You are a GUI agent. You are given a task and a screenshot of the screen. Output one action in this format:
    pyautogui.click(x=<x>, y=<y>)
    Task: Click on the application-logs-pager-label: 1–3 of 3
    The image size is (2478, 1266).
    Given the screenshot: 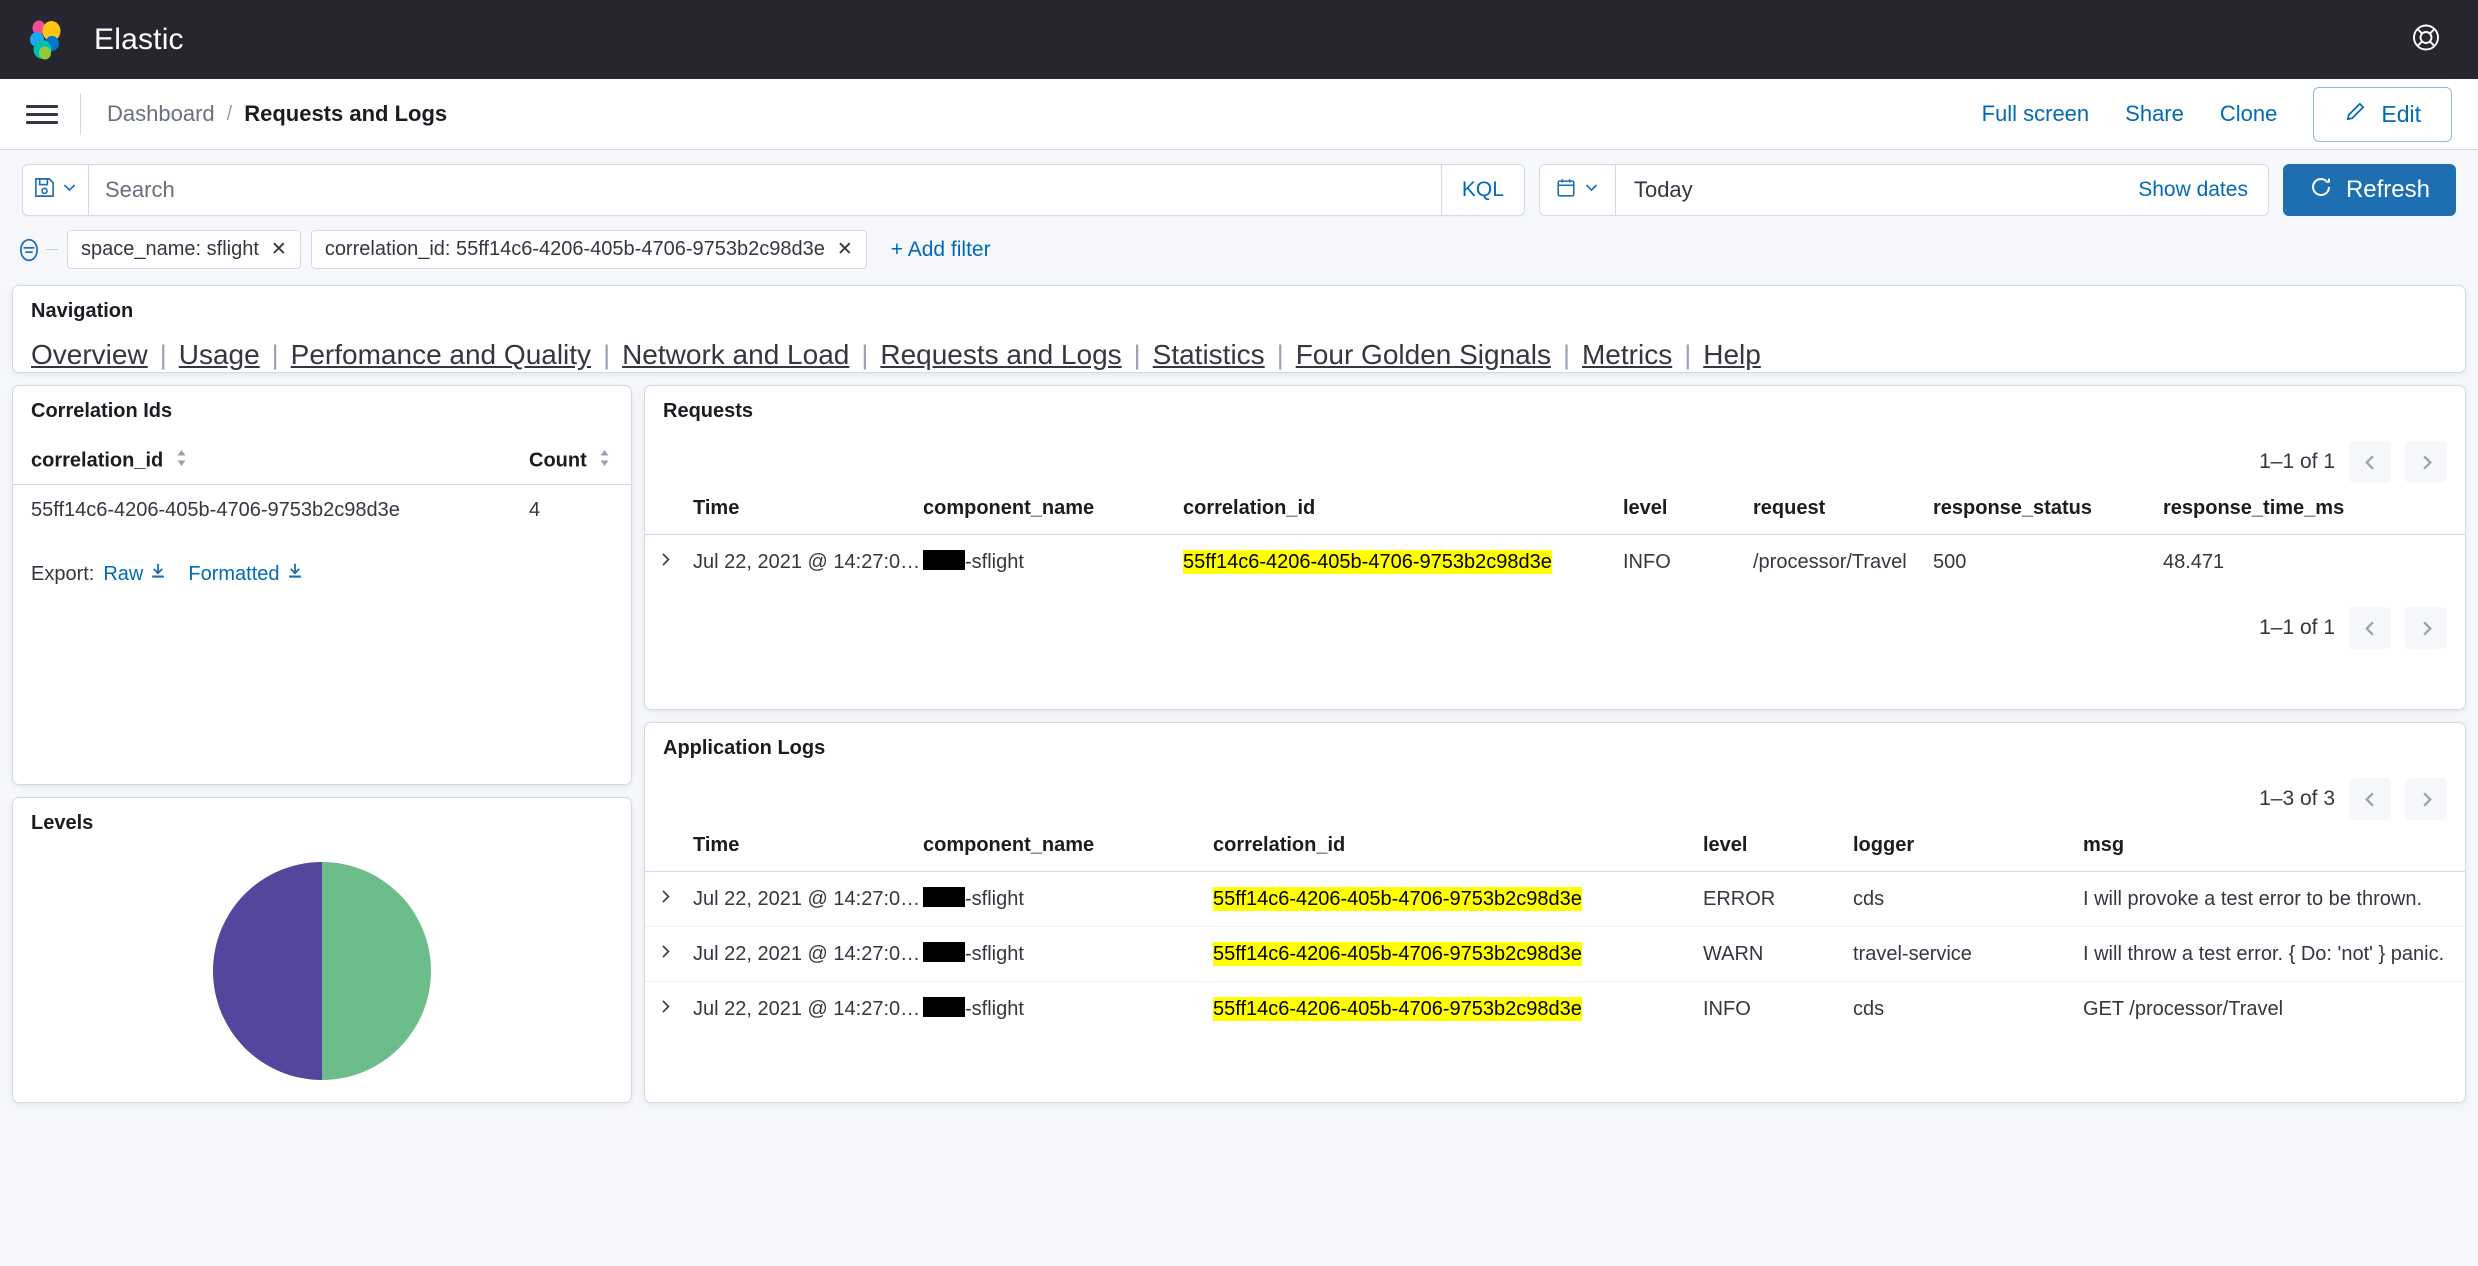 What is the action you would take?
    pyautogui.click(x=2297, y=798)
    